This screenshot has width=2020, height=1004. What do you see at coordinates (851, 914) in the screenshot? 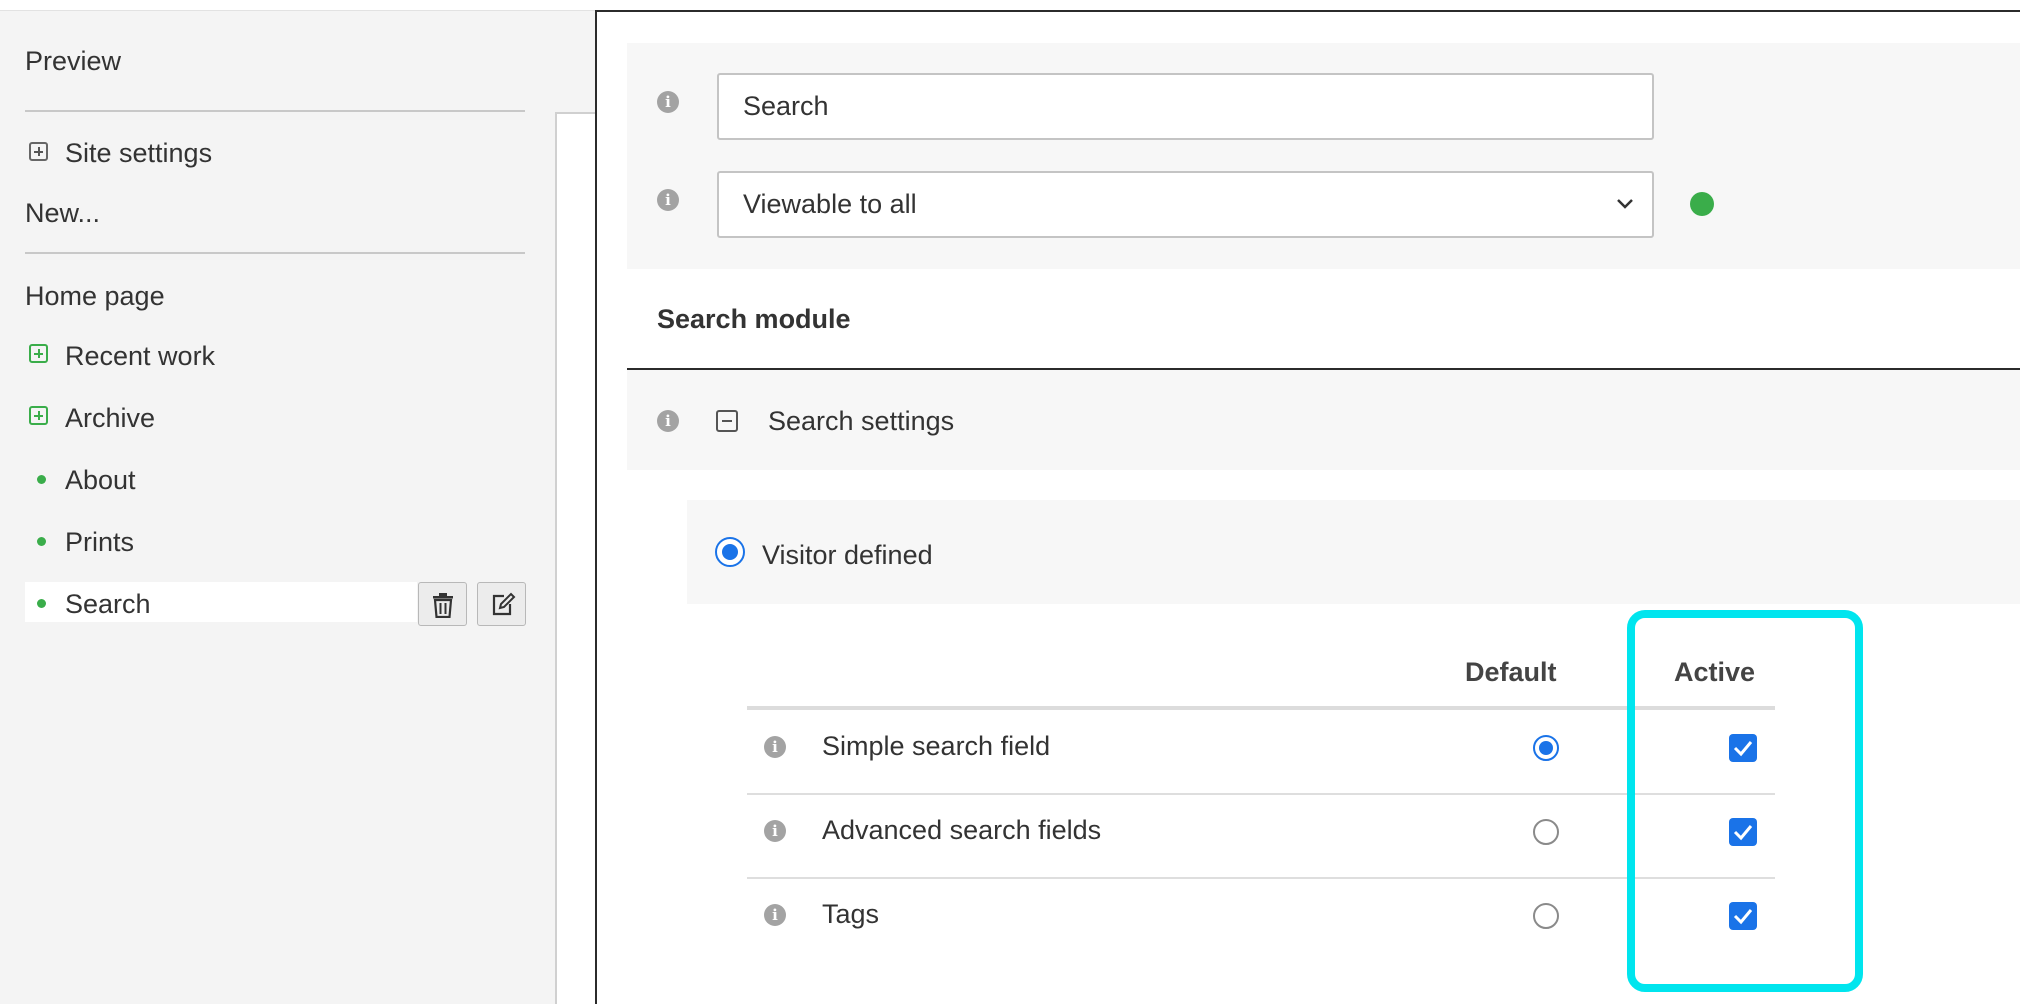
I see `row-label-tags: Tags` at bounding box center [851, 914].